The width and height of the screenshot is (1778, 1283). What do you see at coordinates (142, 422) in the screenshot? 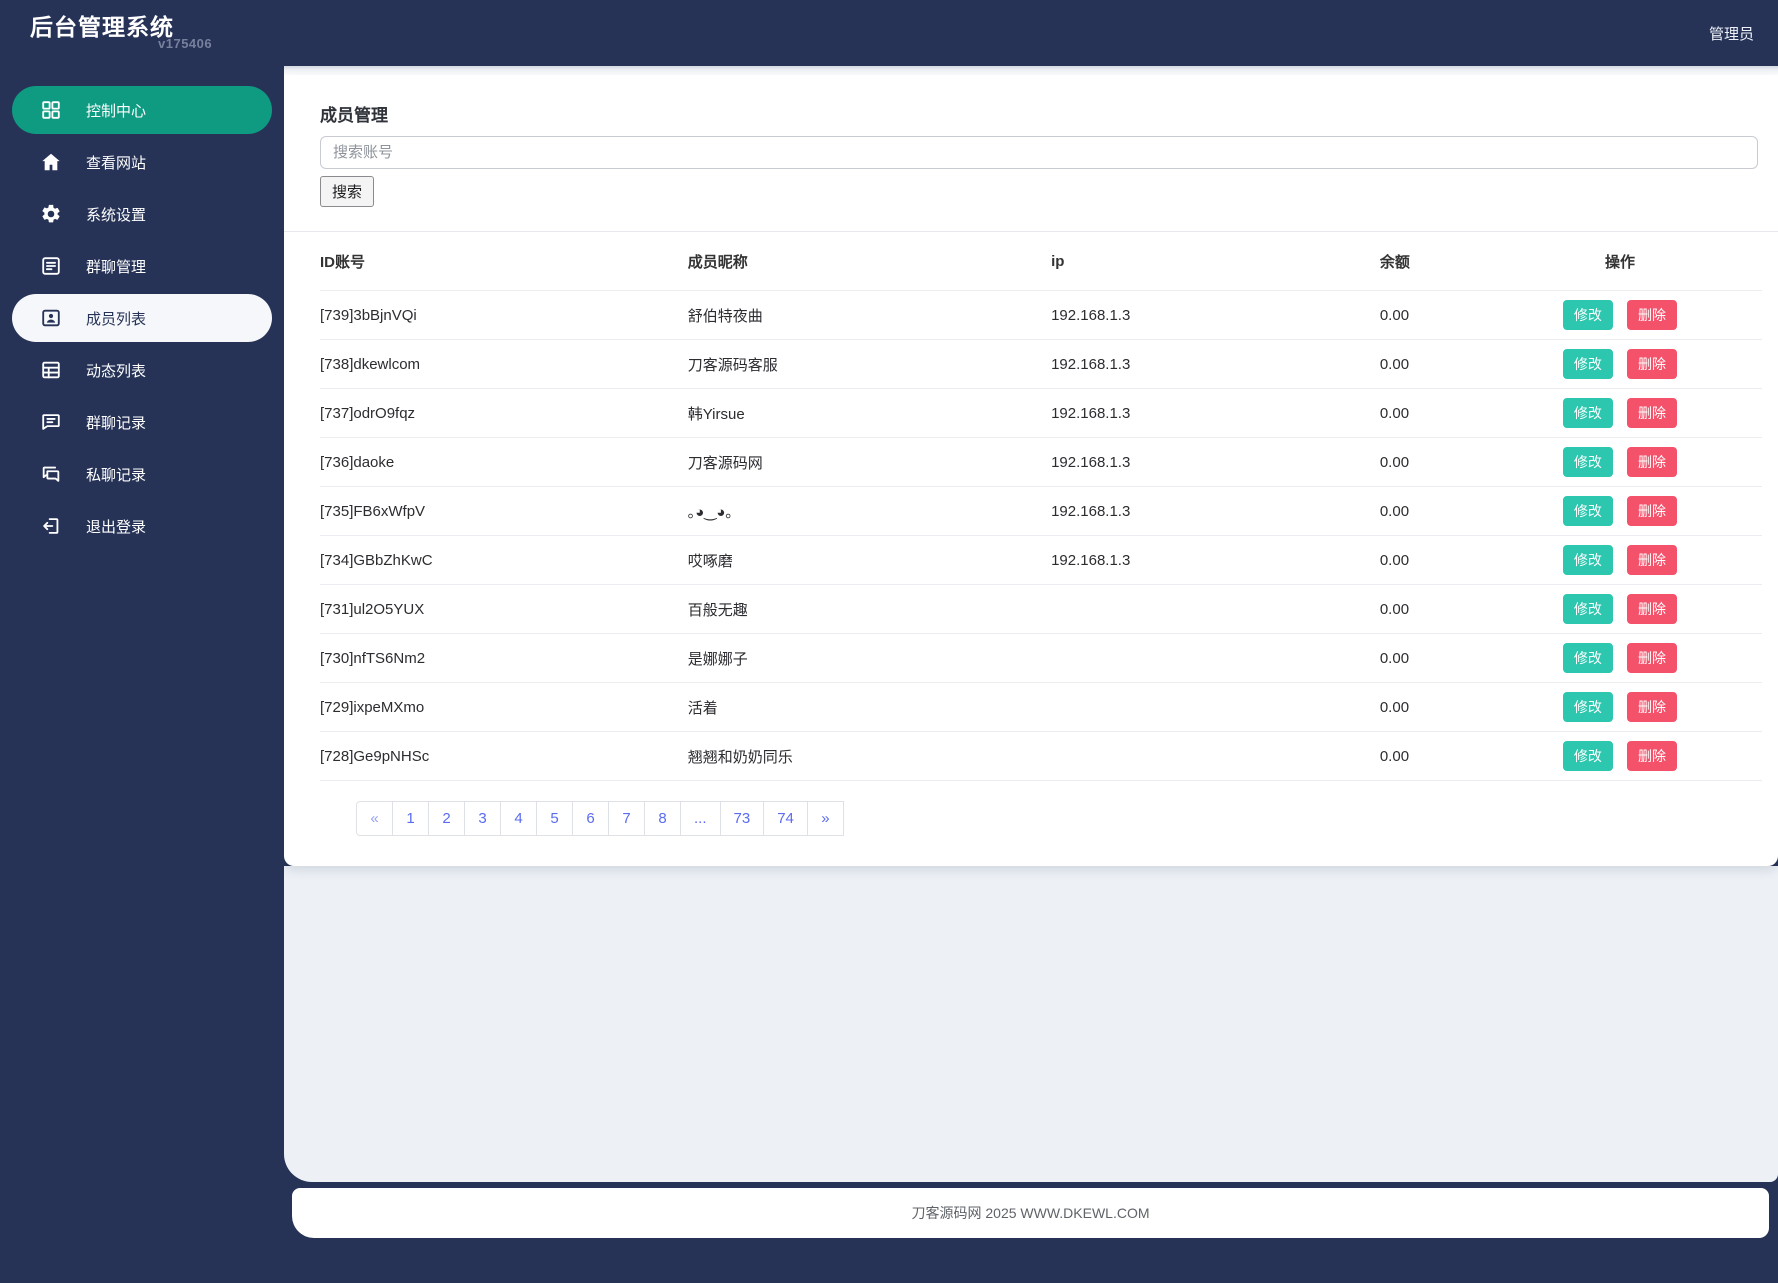
I see `sidebar-item-group-log: 群聊记录` at bounding box center [142, 422].